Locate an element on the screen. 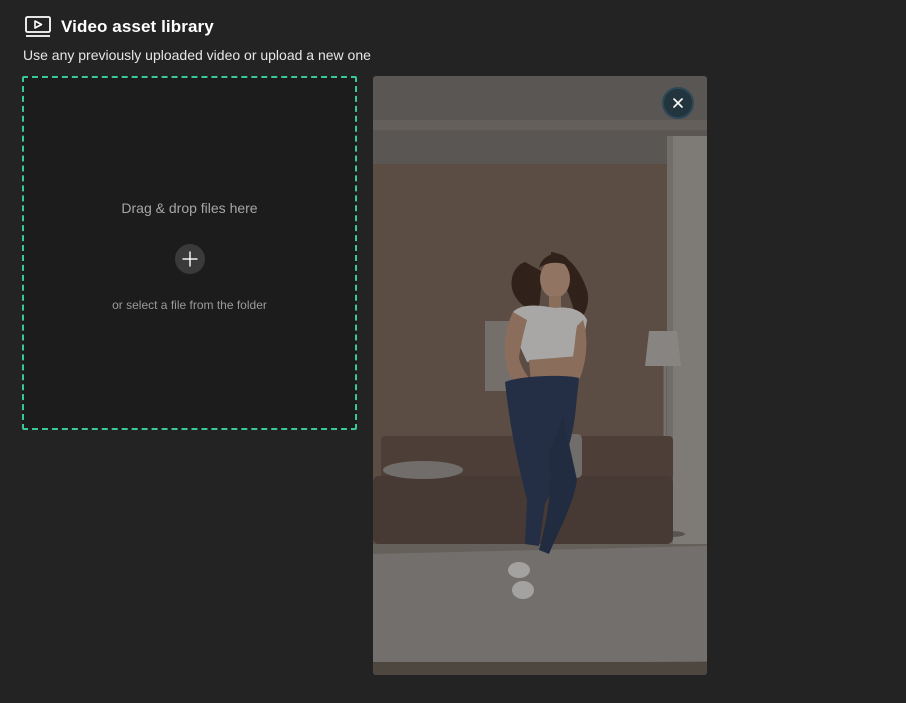 This screenshot has width=906, height=703. video-play-icon is located at coordinates (38, 26).